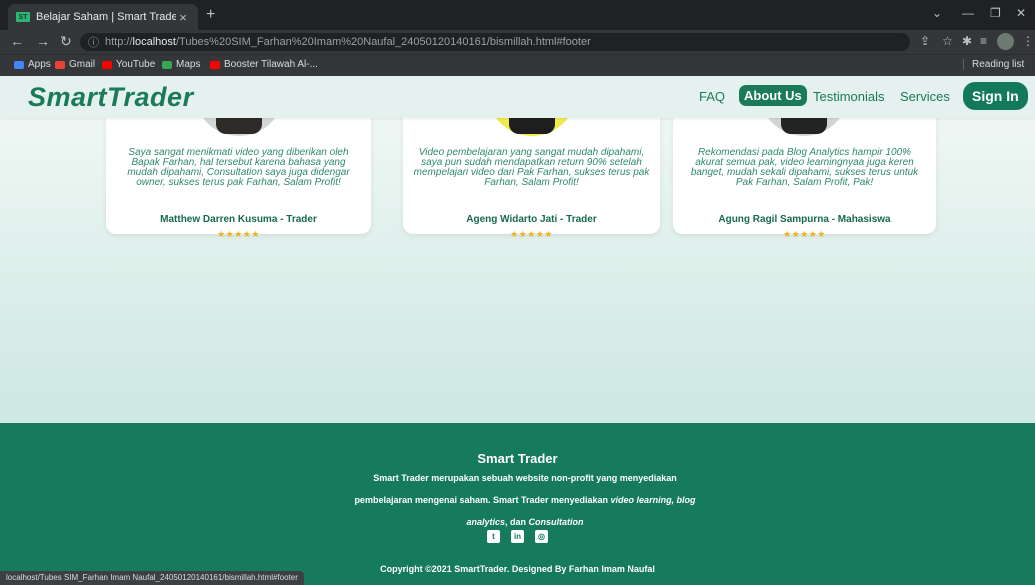 The image size is (1035, 585). What do you see at coordinates (181, 64) in the screenshot?
I see `bookmark-maps: Maps` at bounding box center [181, 64].